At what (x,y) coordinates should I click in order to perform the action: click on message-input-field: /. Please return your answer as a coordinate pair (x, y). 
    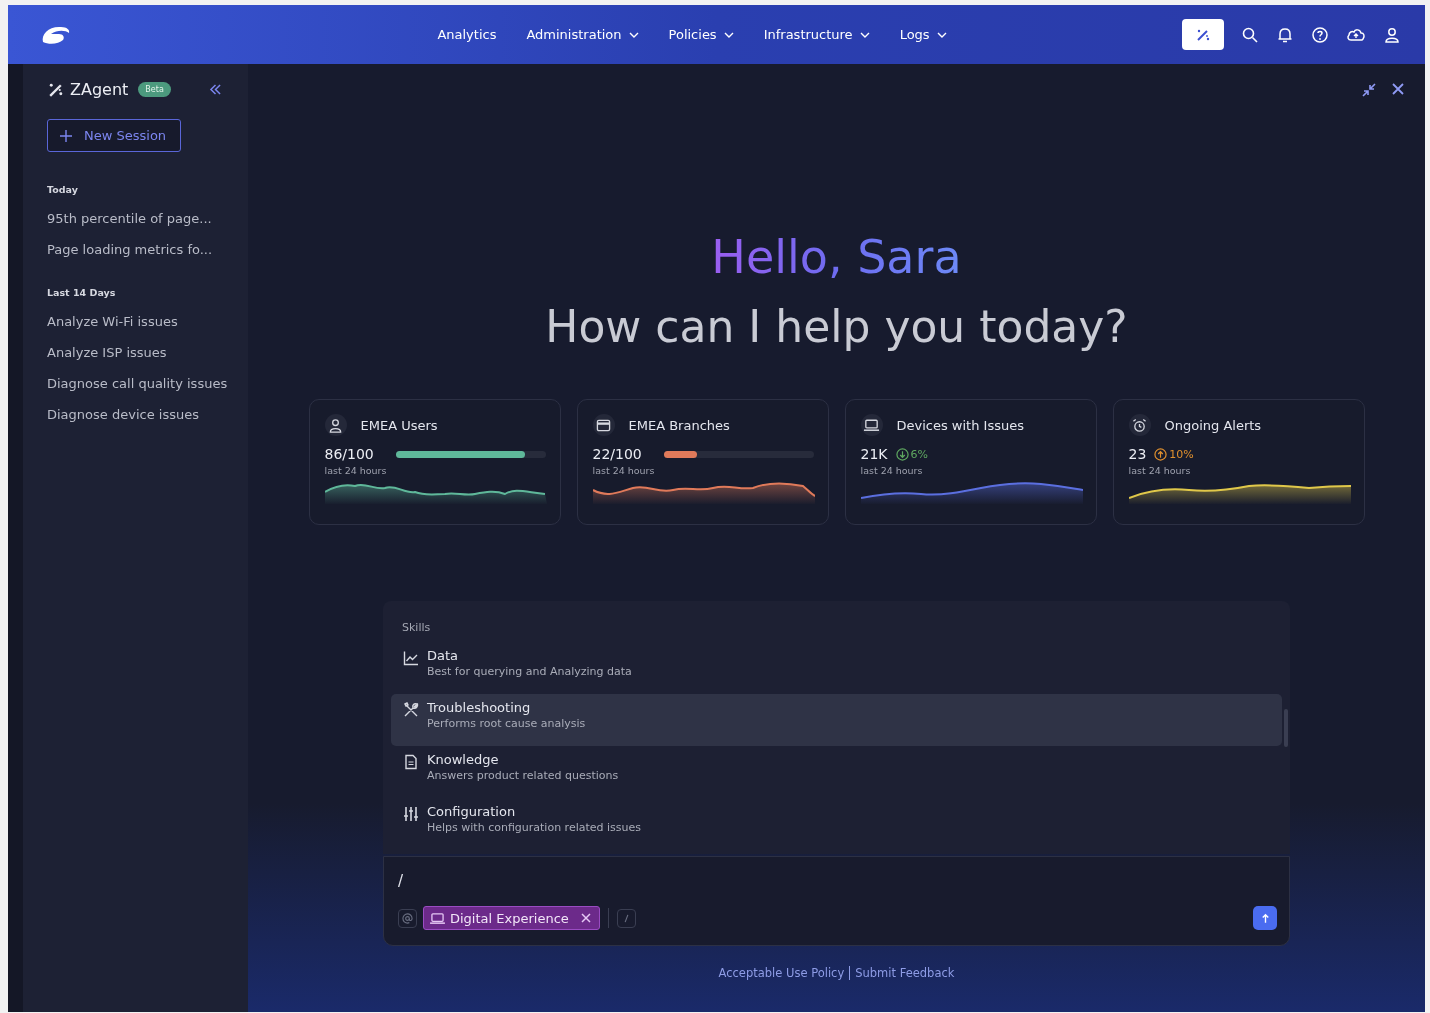
    Looking at the image, I should click on (837, 881).